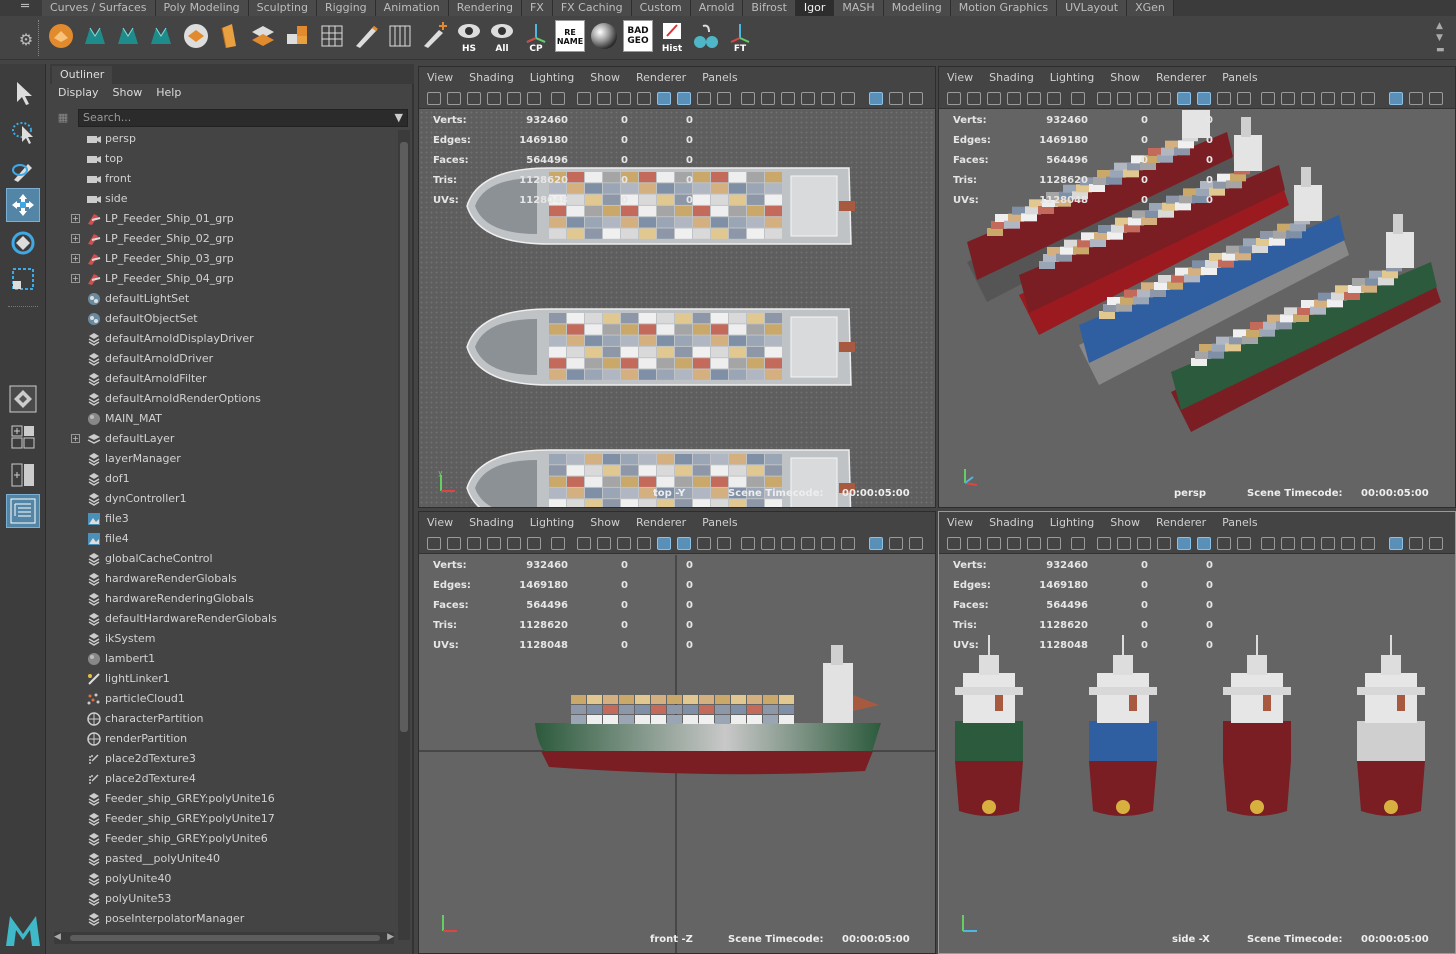 Image resolution: width=1456 pixels, height=954 pixels. I want to click on outliner-item: side, so click(223, 200).